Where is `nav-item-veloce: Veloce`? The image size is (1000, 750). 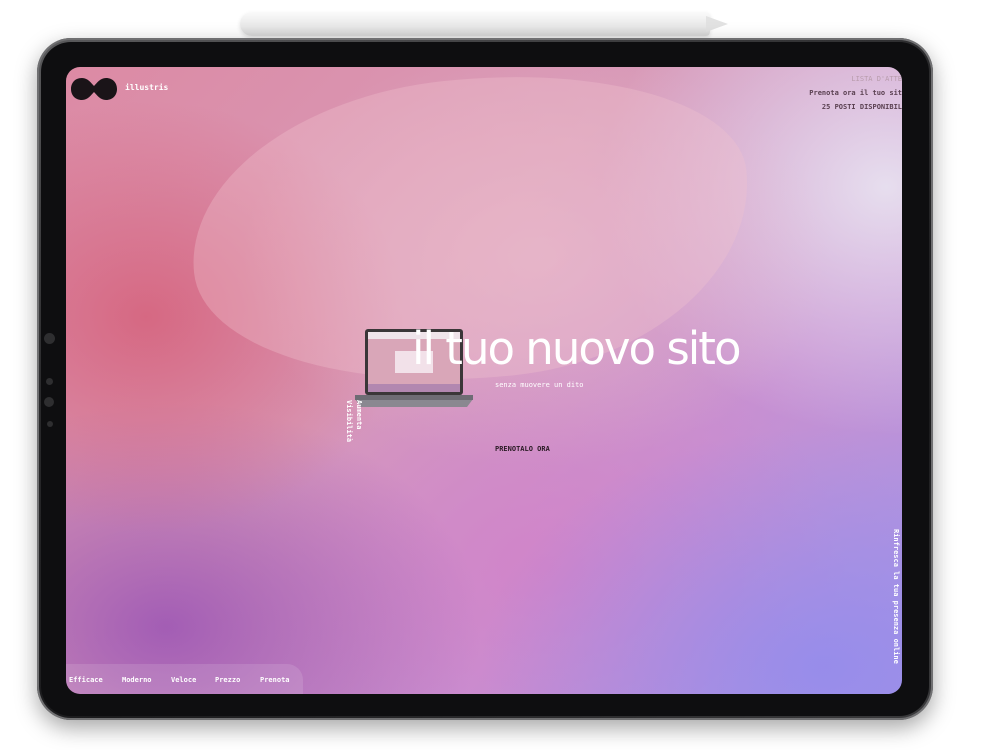 nav-item-veloce: Veloce is located at coordinates (183, 680).